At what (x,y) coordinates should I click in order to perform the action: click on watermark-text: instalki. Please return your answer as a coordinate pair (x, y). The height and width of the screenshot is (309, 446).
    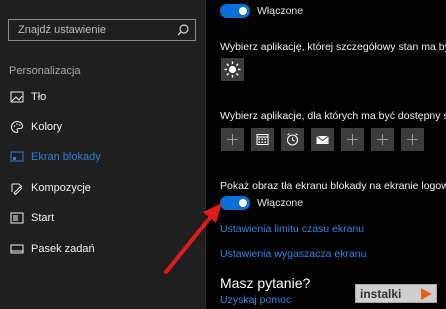
    Looking at the image, I should click on (381, 294).